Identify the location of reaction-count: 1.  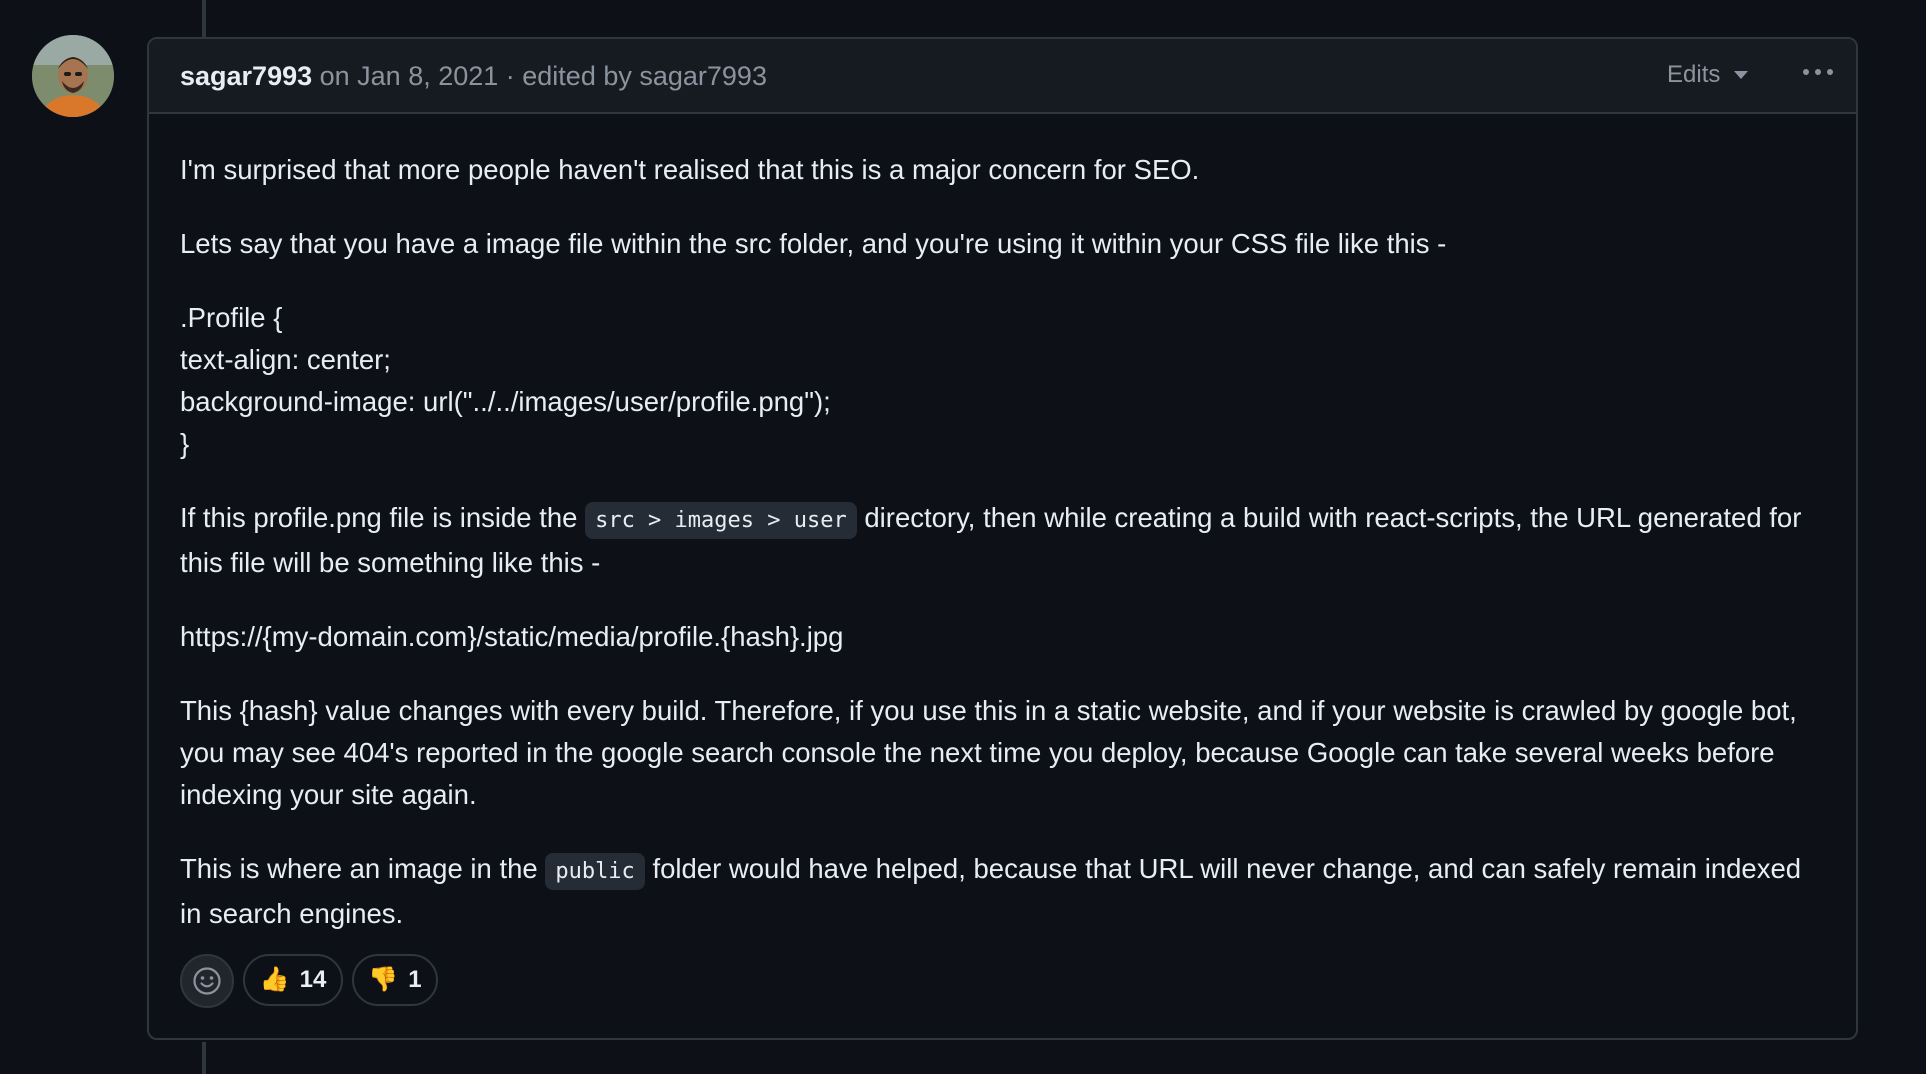
(415, 979).